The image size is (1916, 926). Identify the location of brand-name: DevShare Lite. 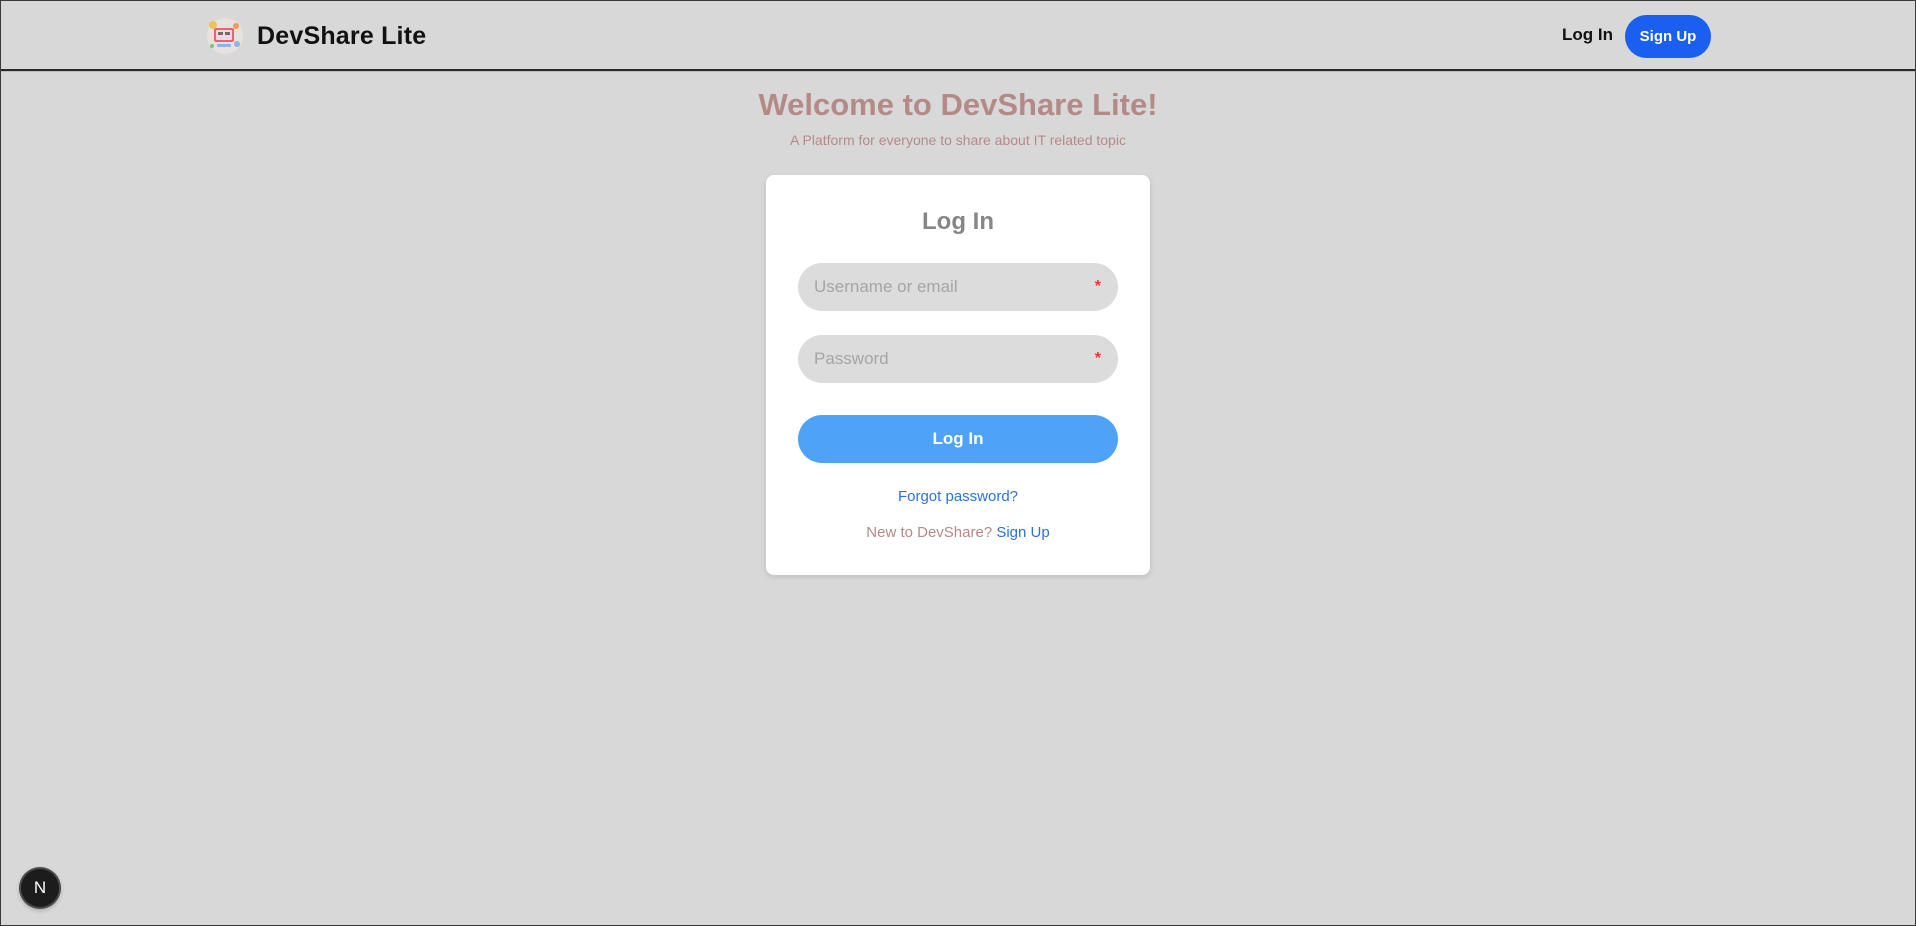
(342, 35).